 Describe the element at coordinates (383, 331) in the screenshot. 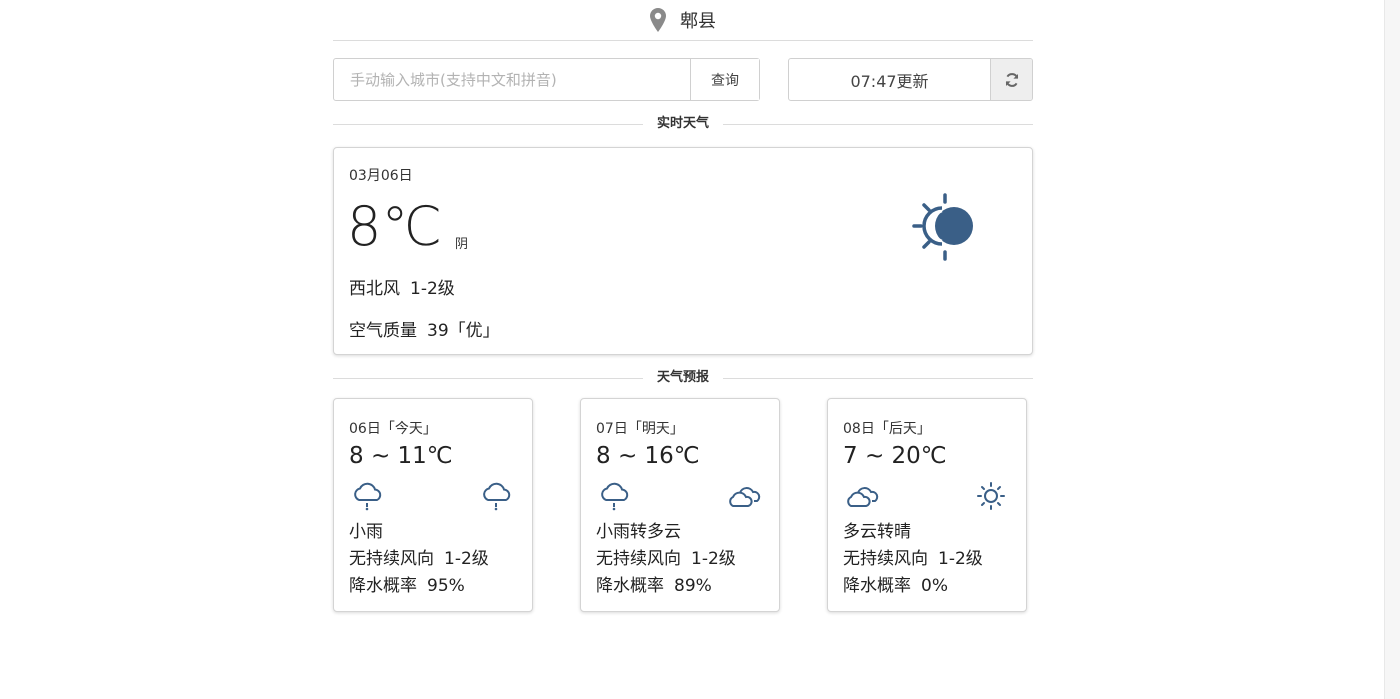

I see `aqi-label: 空气质量` at that location.